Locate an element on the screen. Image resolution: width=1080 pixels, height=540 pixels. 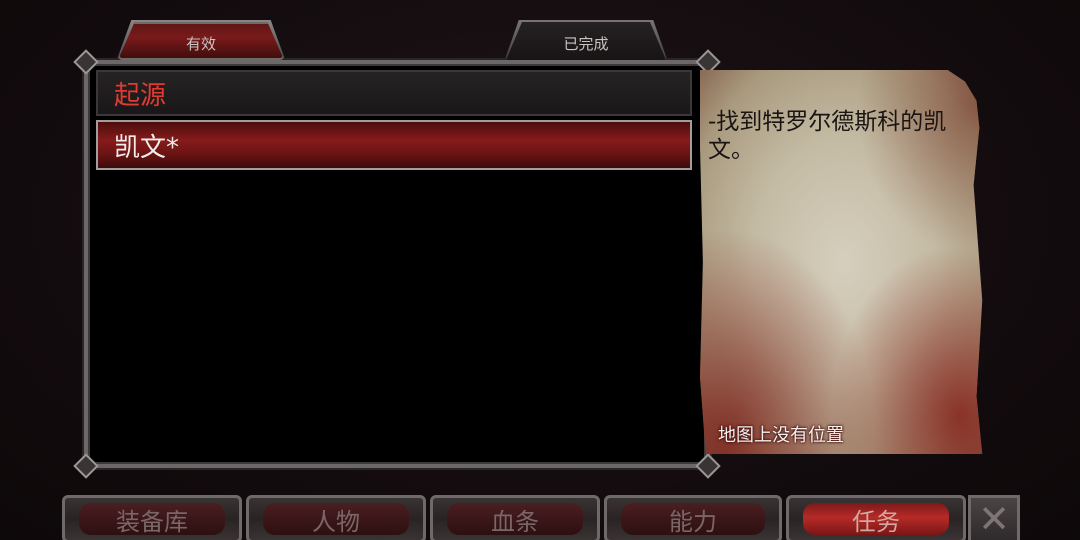
close-button: ✕ is located at coordinates (994, 517).